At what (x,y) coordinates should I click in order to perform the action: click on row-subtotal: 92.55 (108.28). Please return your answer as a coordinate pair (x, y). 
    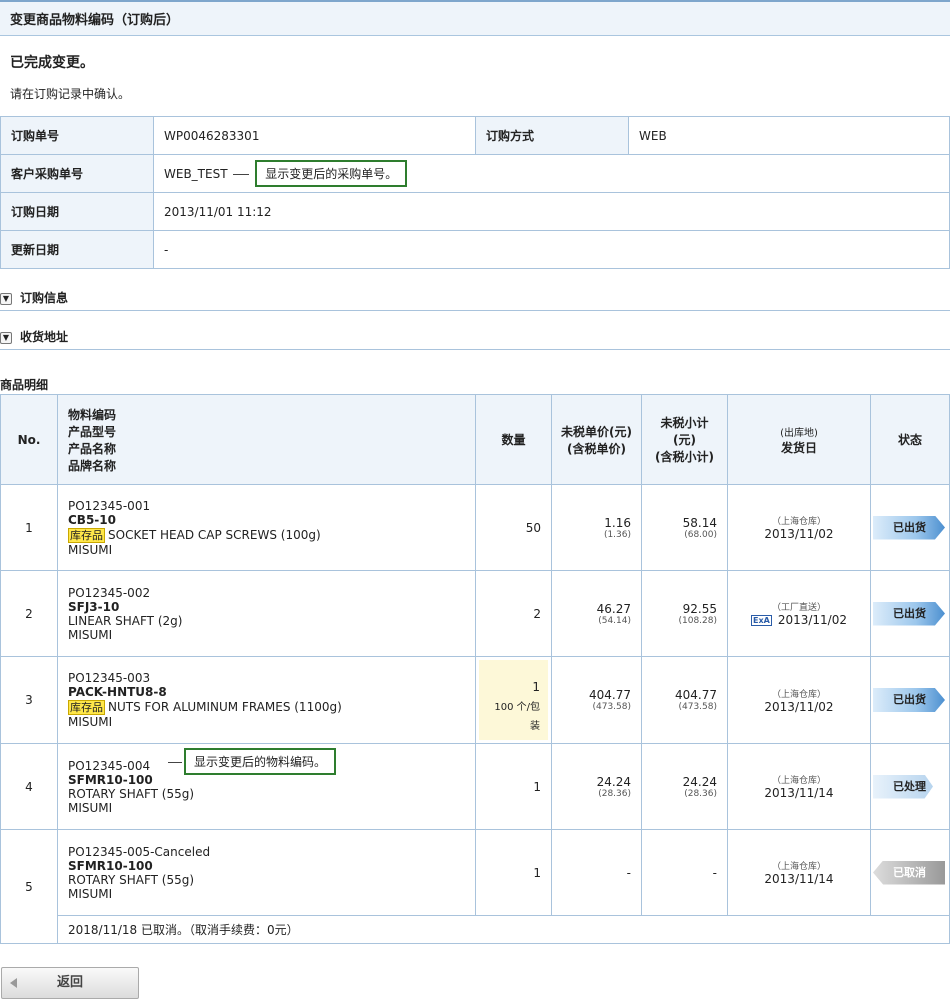
    Looking at the image, I should click on (684, 613).